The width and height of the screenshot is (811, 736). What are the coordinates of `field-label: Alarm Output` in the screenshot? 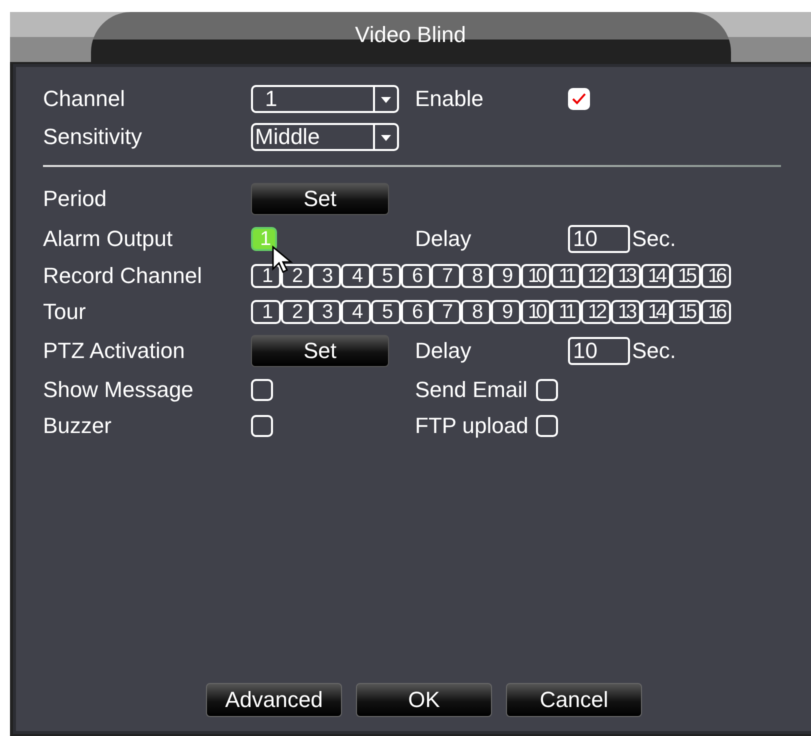 It's located at (108, 239).